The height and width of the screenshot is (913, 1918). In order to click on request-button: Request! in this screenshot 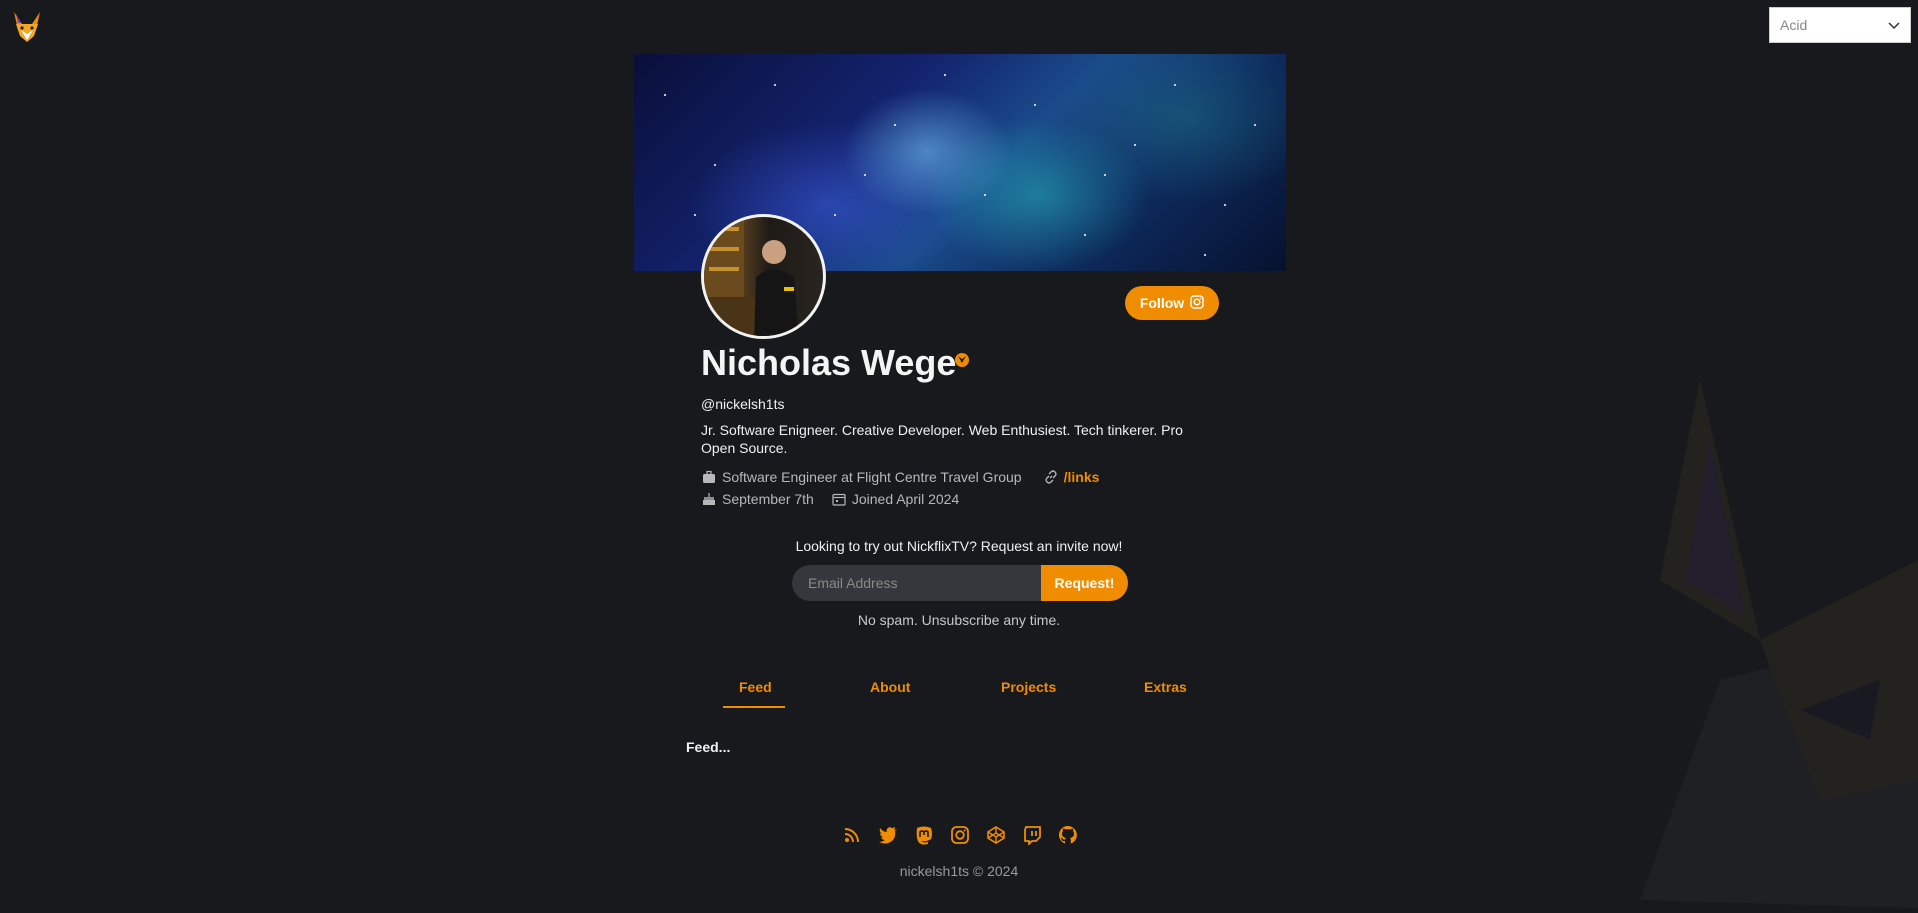, I will do `click(1084, 583)`.